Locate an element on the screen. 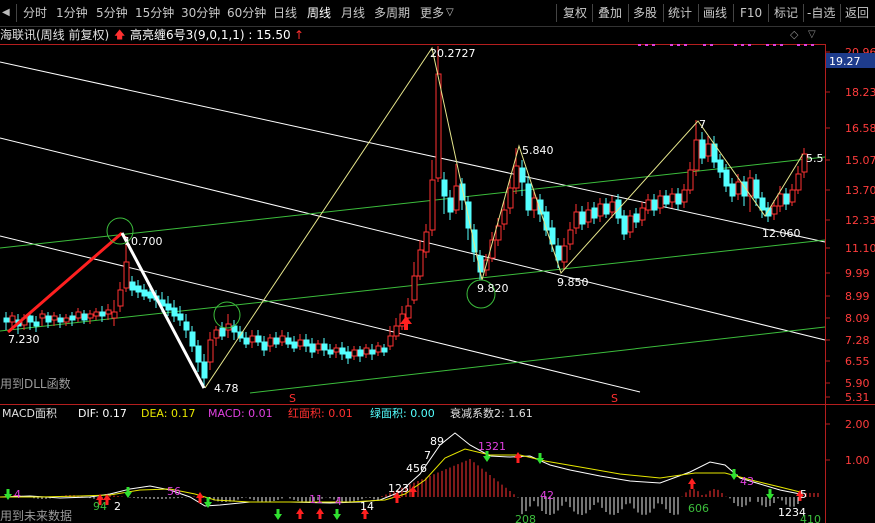 This screenshot has width=875, height=523. back-button: 返回 is located at coordinates (857, 13).